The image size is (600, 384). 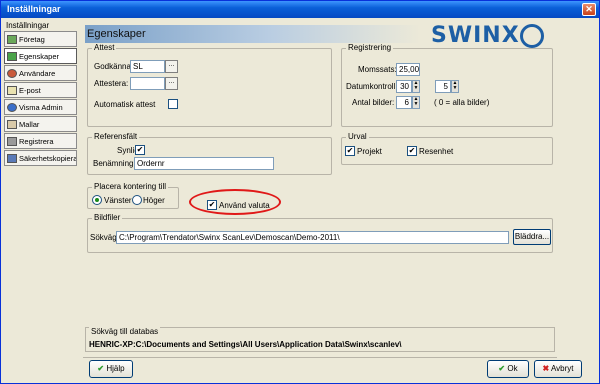 What do you see at coordinates (462, 102) in the screenshot?
I see `antal-bilder-hint: ( 0 = alla bilder)` at bounding box center [462, 102].